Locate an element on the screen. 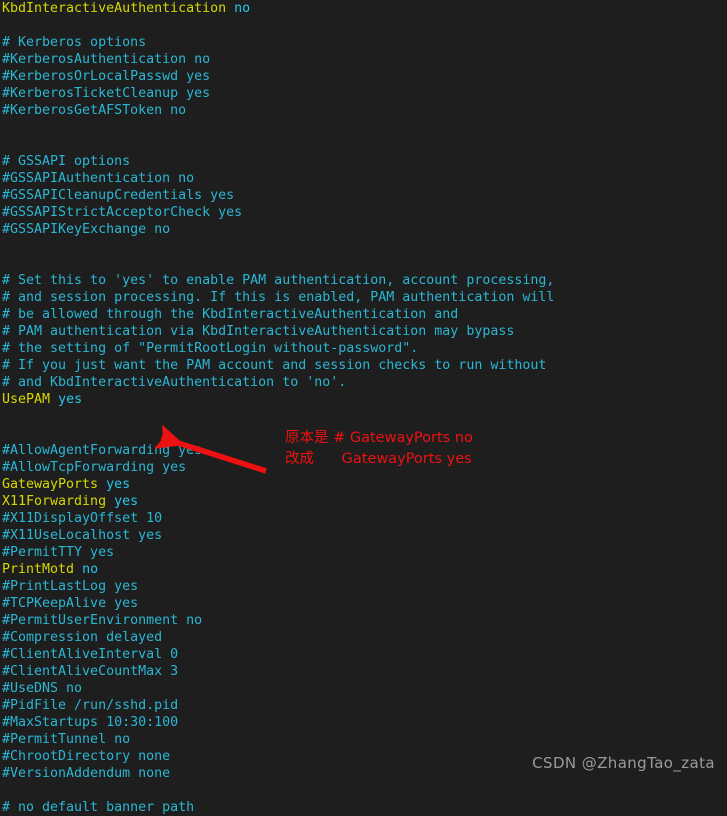 The width and height of the screenshot is (727, 816). config-directive-KbdInteractiveAuthentication: KbdInteractiveAuthentication no is located at coordinates (363, 8).